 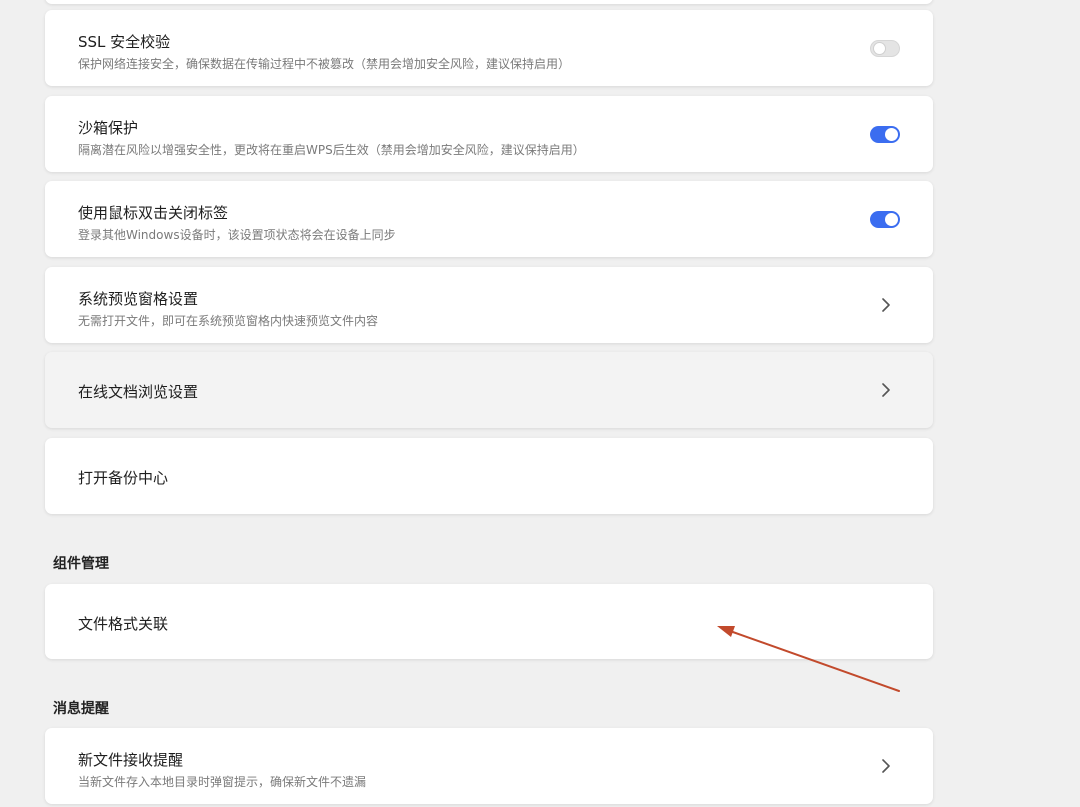 What do you see at coordinates (108, 128) in the screenshot?
I see `sandbox-protection-title: 沙箱保护` at bounding box center [108, 128].